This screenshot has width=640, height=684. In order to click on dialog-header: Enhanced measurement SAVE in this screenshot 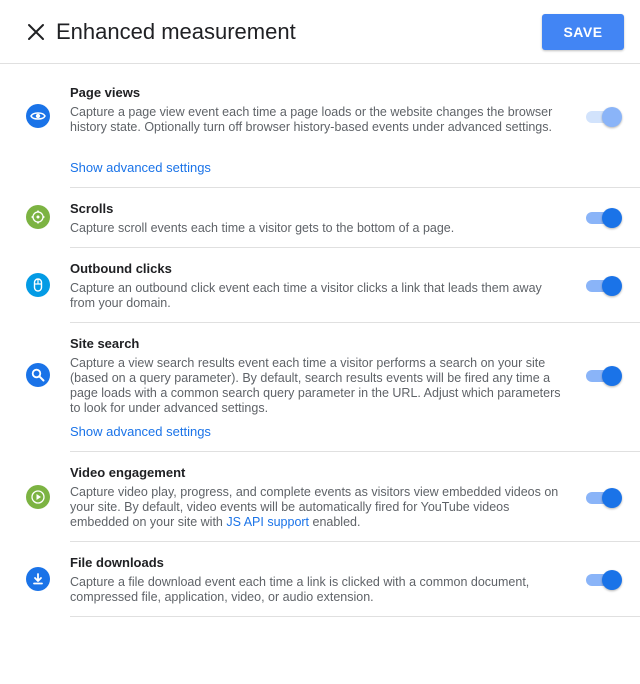, I will do `click(320, 32)`.